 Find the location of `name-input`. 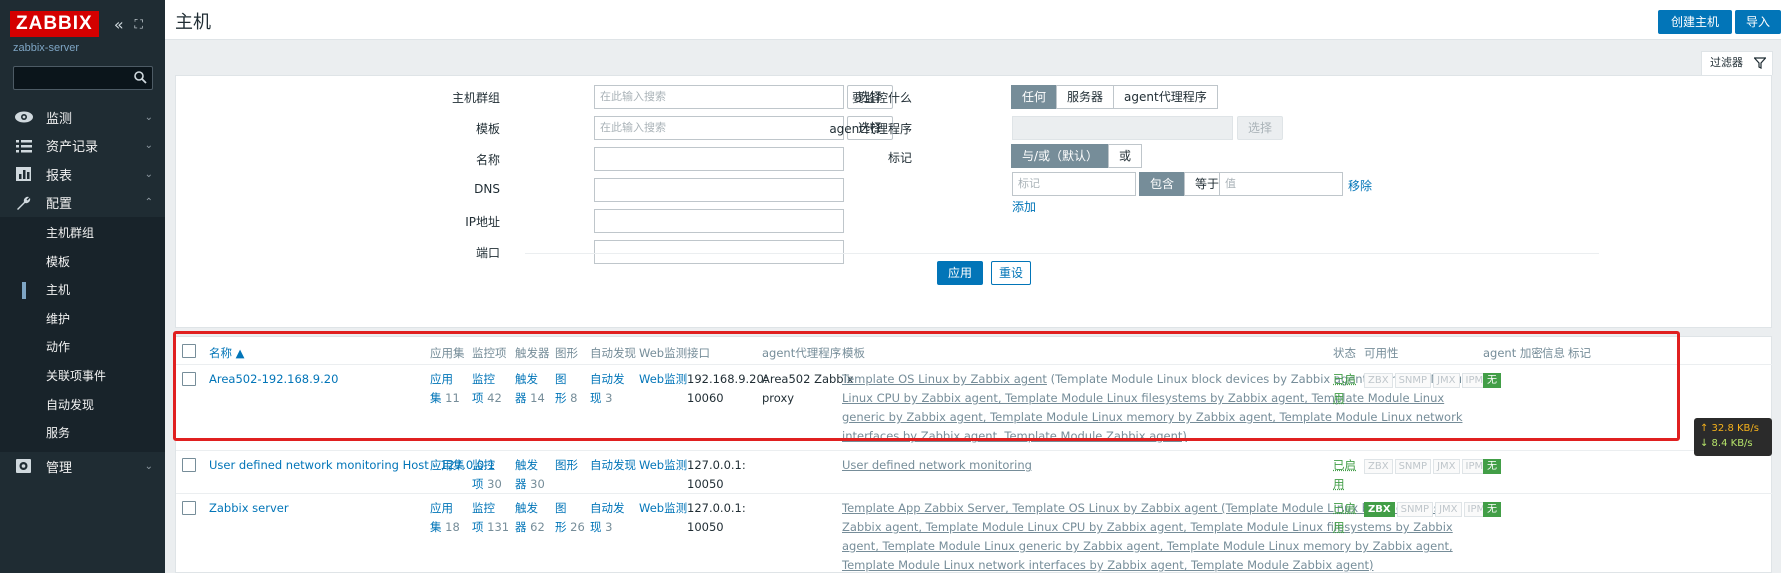

name-input is located at coordinates (719, 159).